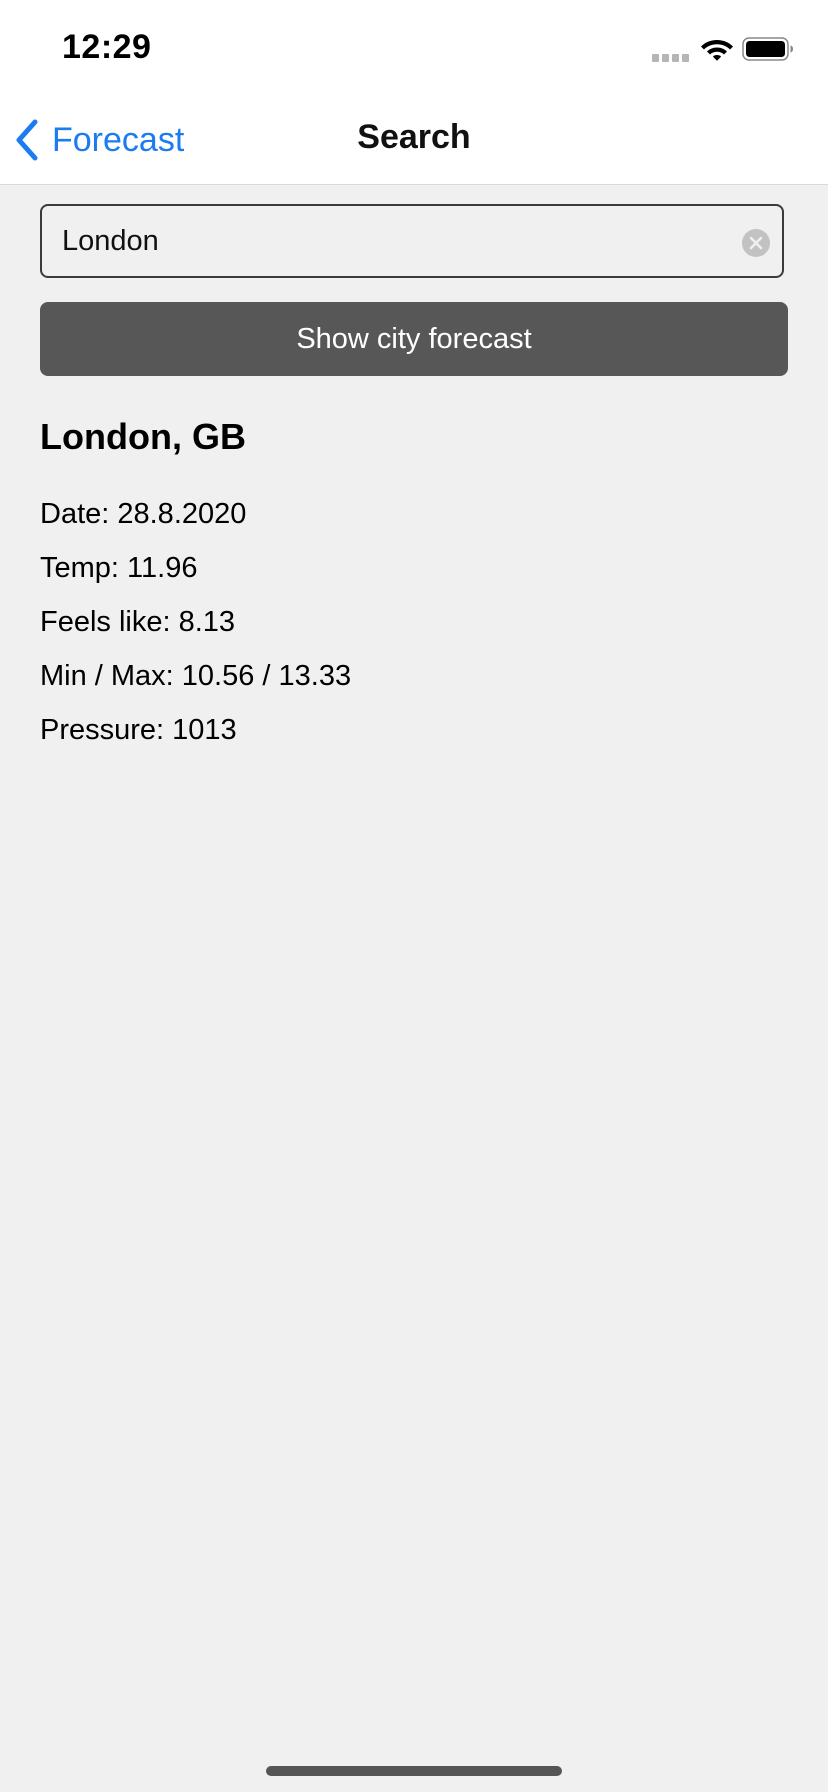  What do you see at coordinates (110, 241) in the screenshot?
I see `search-input-value: London` at bounding box center [110, 241].